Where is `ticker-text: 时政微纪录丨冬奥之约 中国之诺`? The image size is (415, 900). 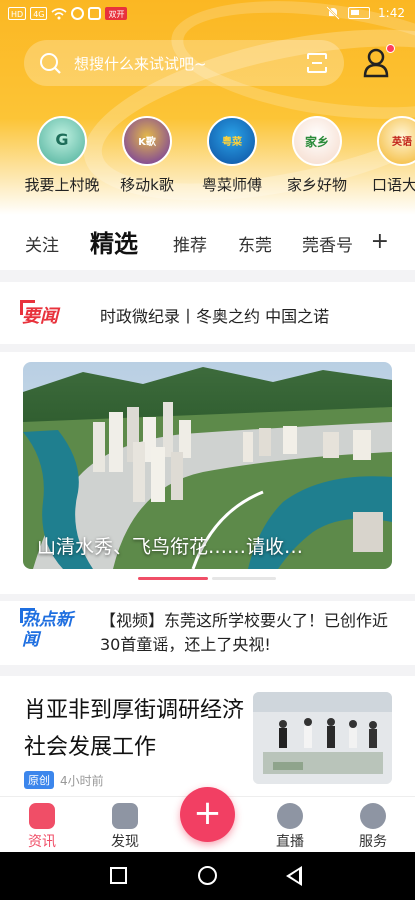
ticker-text: 时政微纪录丨冬奥之约 中国之诺 is located at coordinates (215, 316).